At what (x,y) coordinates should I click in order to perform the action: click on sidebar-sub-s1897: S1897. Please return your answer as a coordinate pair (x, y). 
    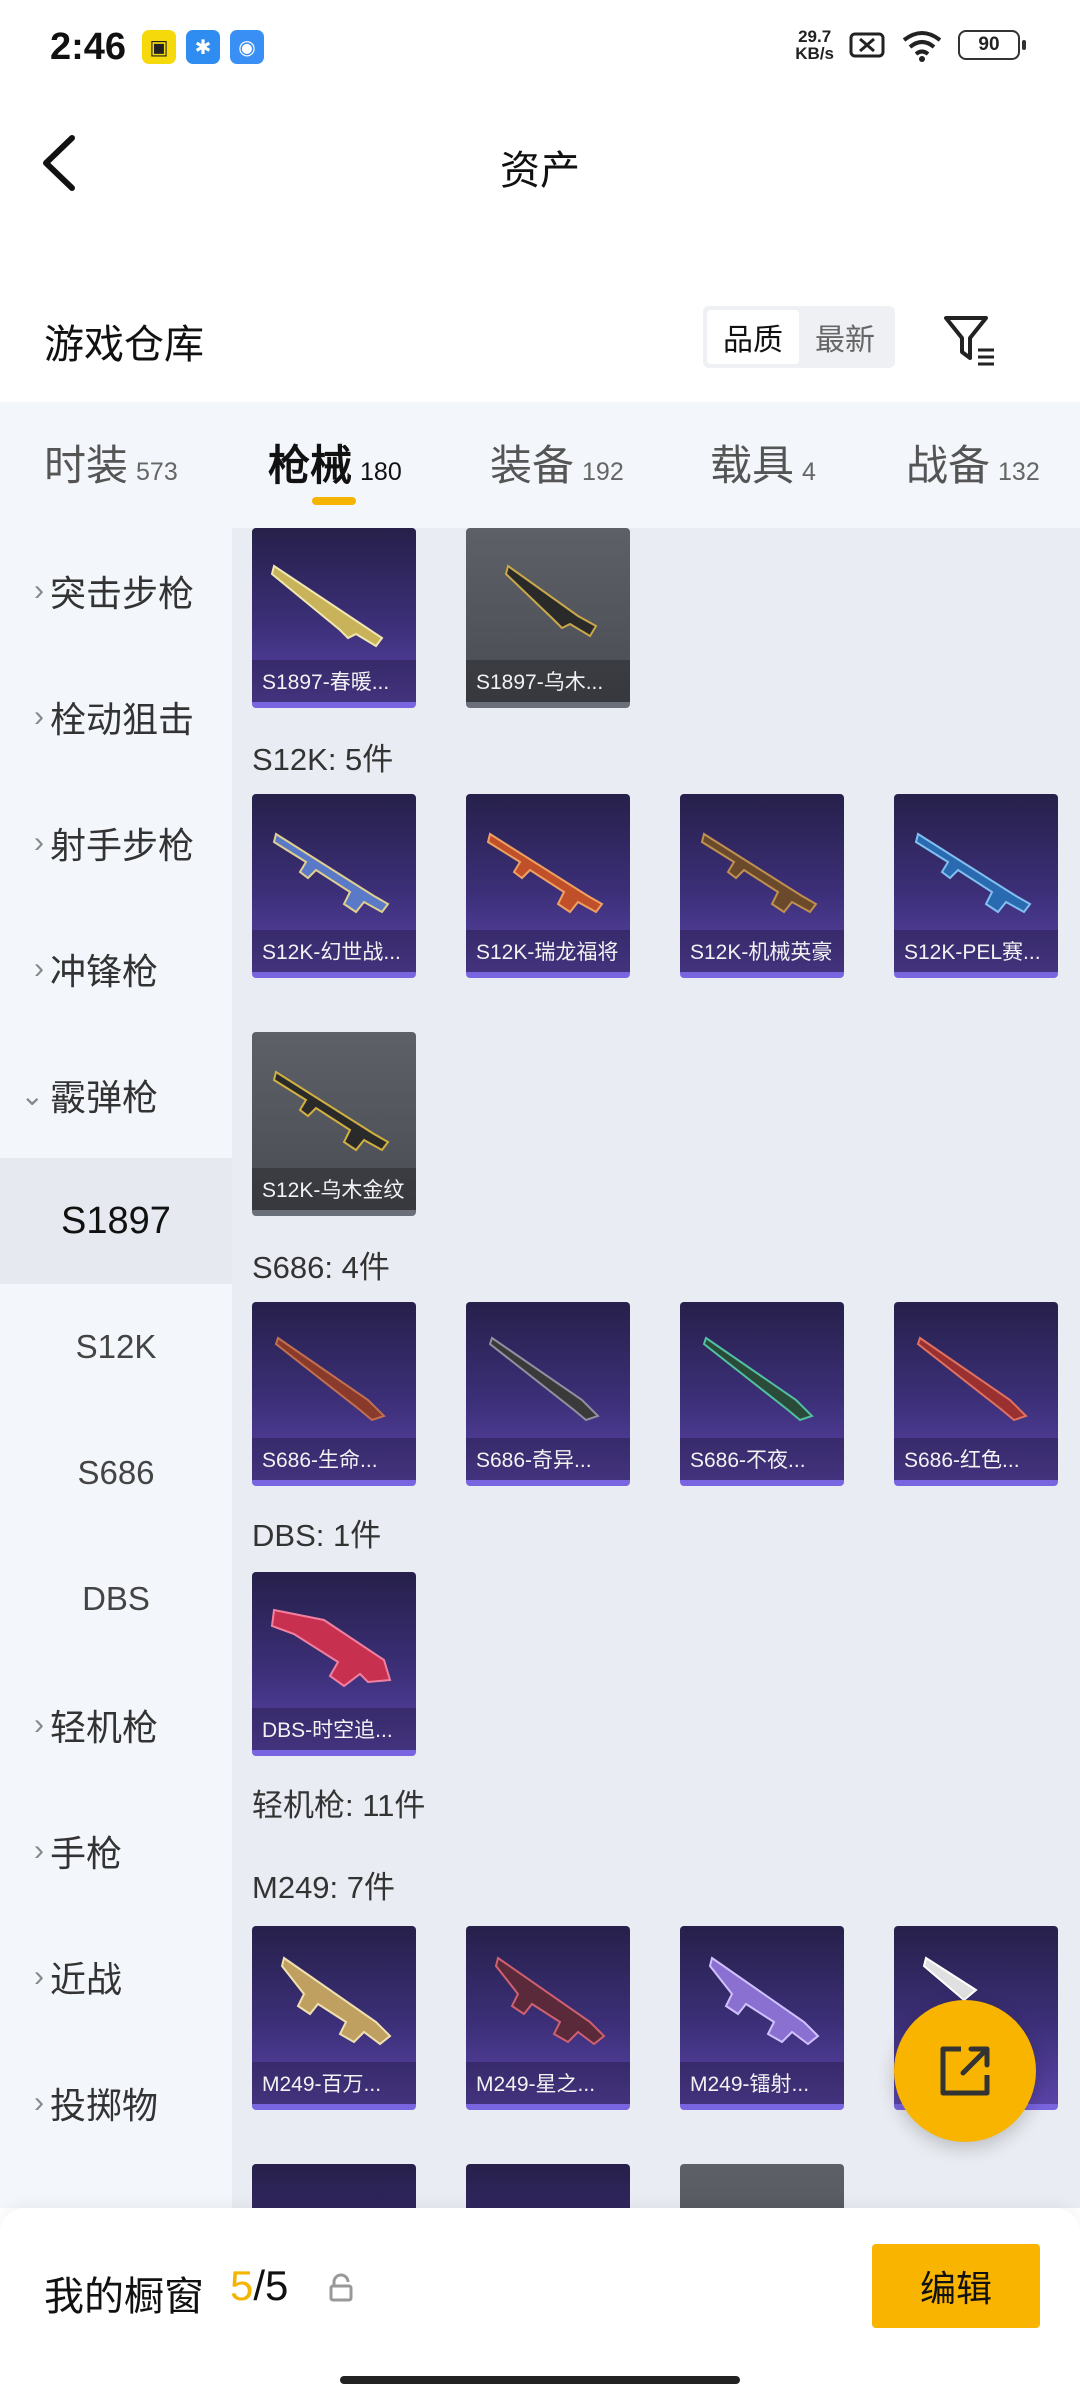
    Looking at the image, I should click on (116, 1221).